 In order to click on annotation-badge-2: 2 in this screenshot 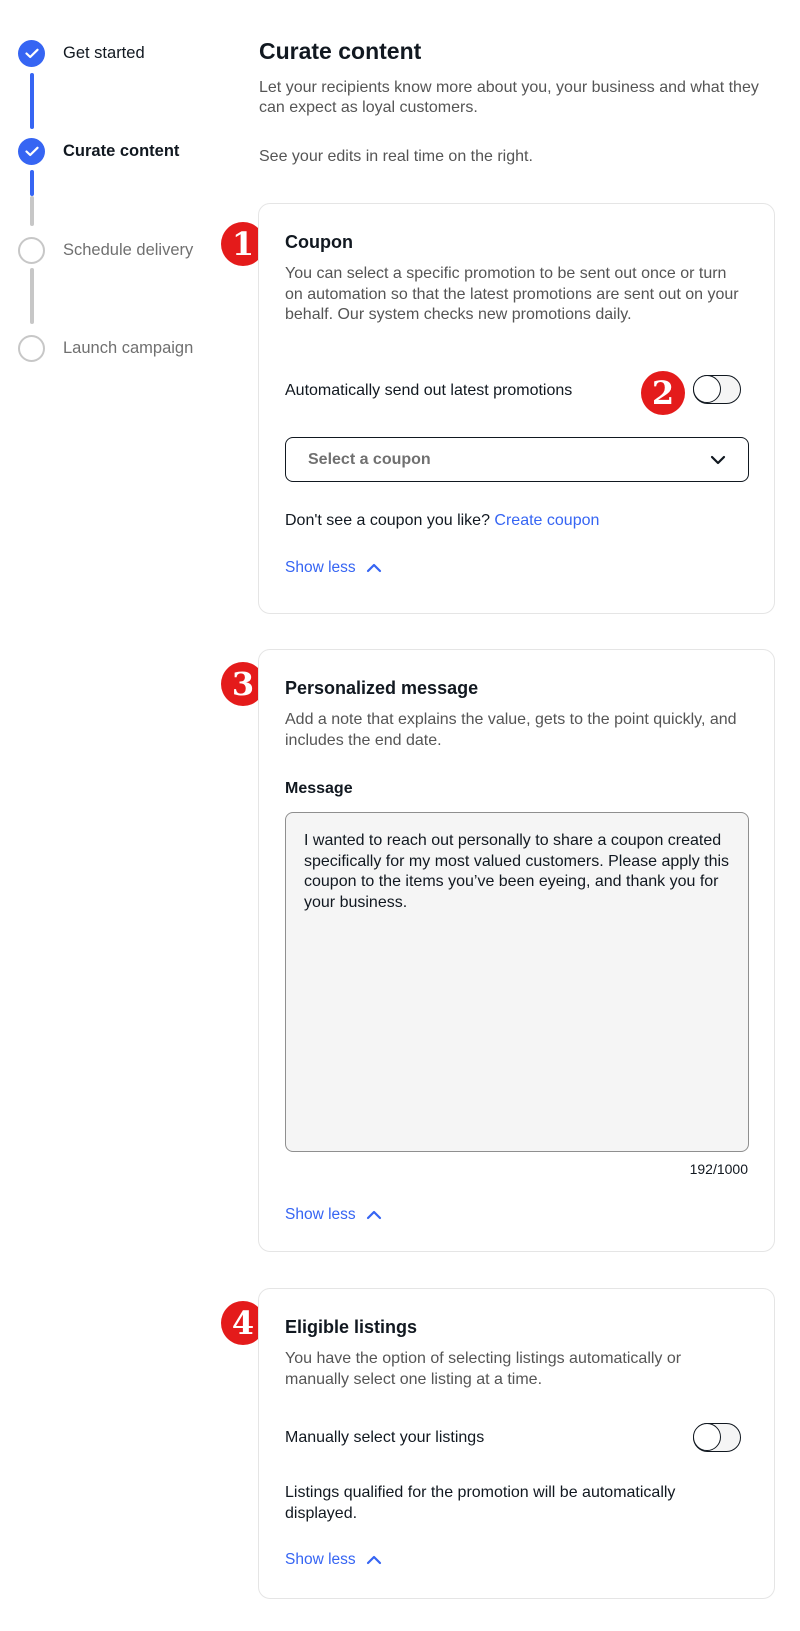, I will do `click(663, 393)`.